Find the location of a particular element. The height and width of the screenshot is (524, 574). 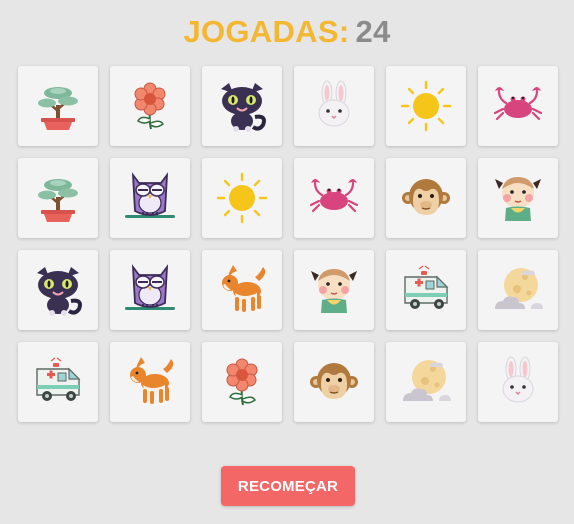

moves-count: 24 is located at coordinates (373, 31).